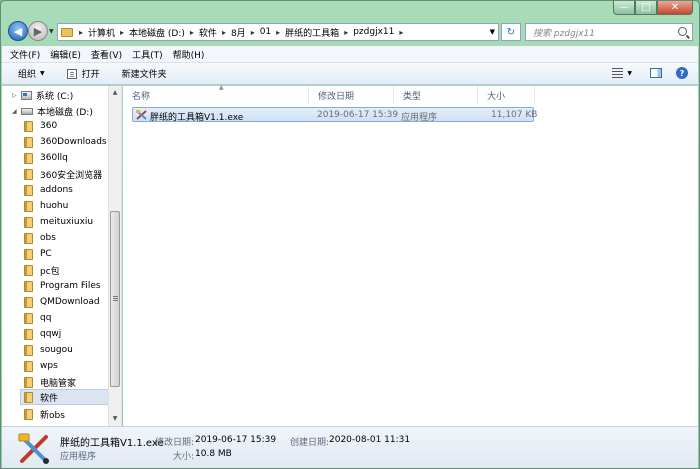 Image resolution: width=700 pixels, height=469 pixels. I want to click on details-modified-label: 修改日期:, so click(175, 443).